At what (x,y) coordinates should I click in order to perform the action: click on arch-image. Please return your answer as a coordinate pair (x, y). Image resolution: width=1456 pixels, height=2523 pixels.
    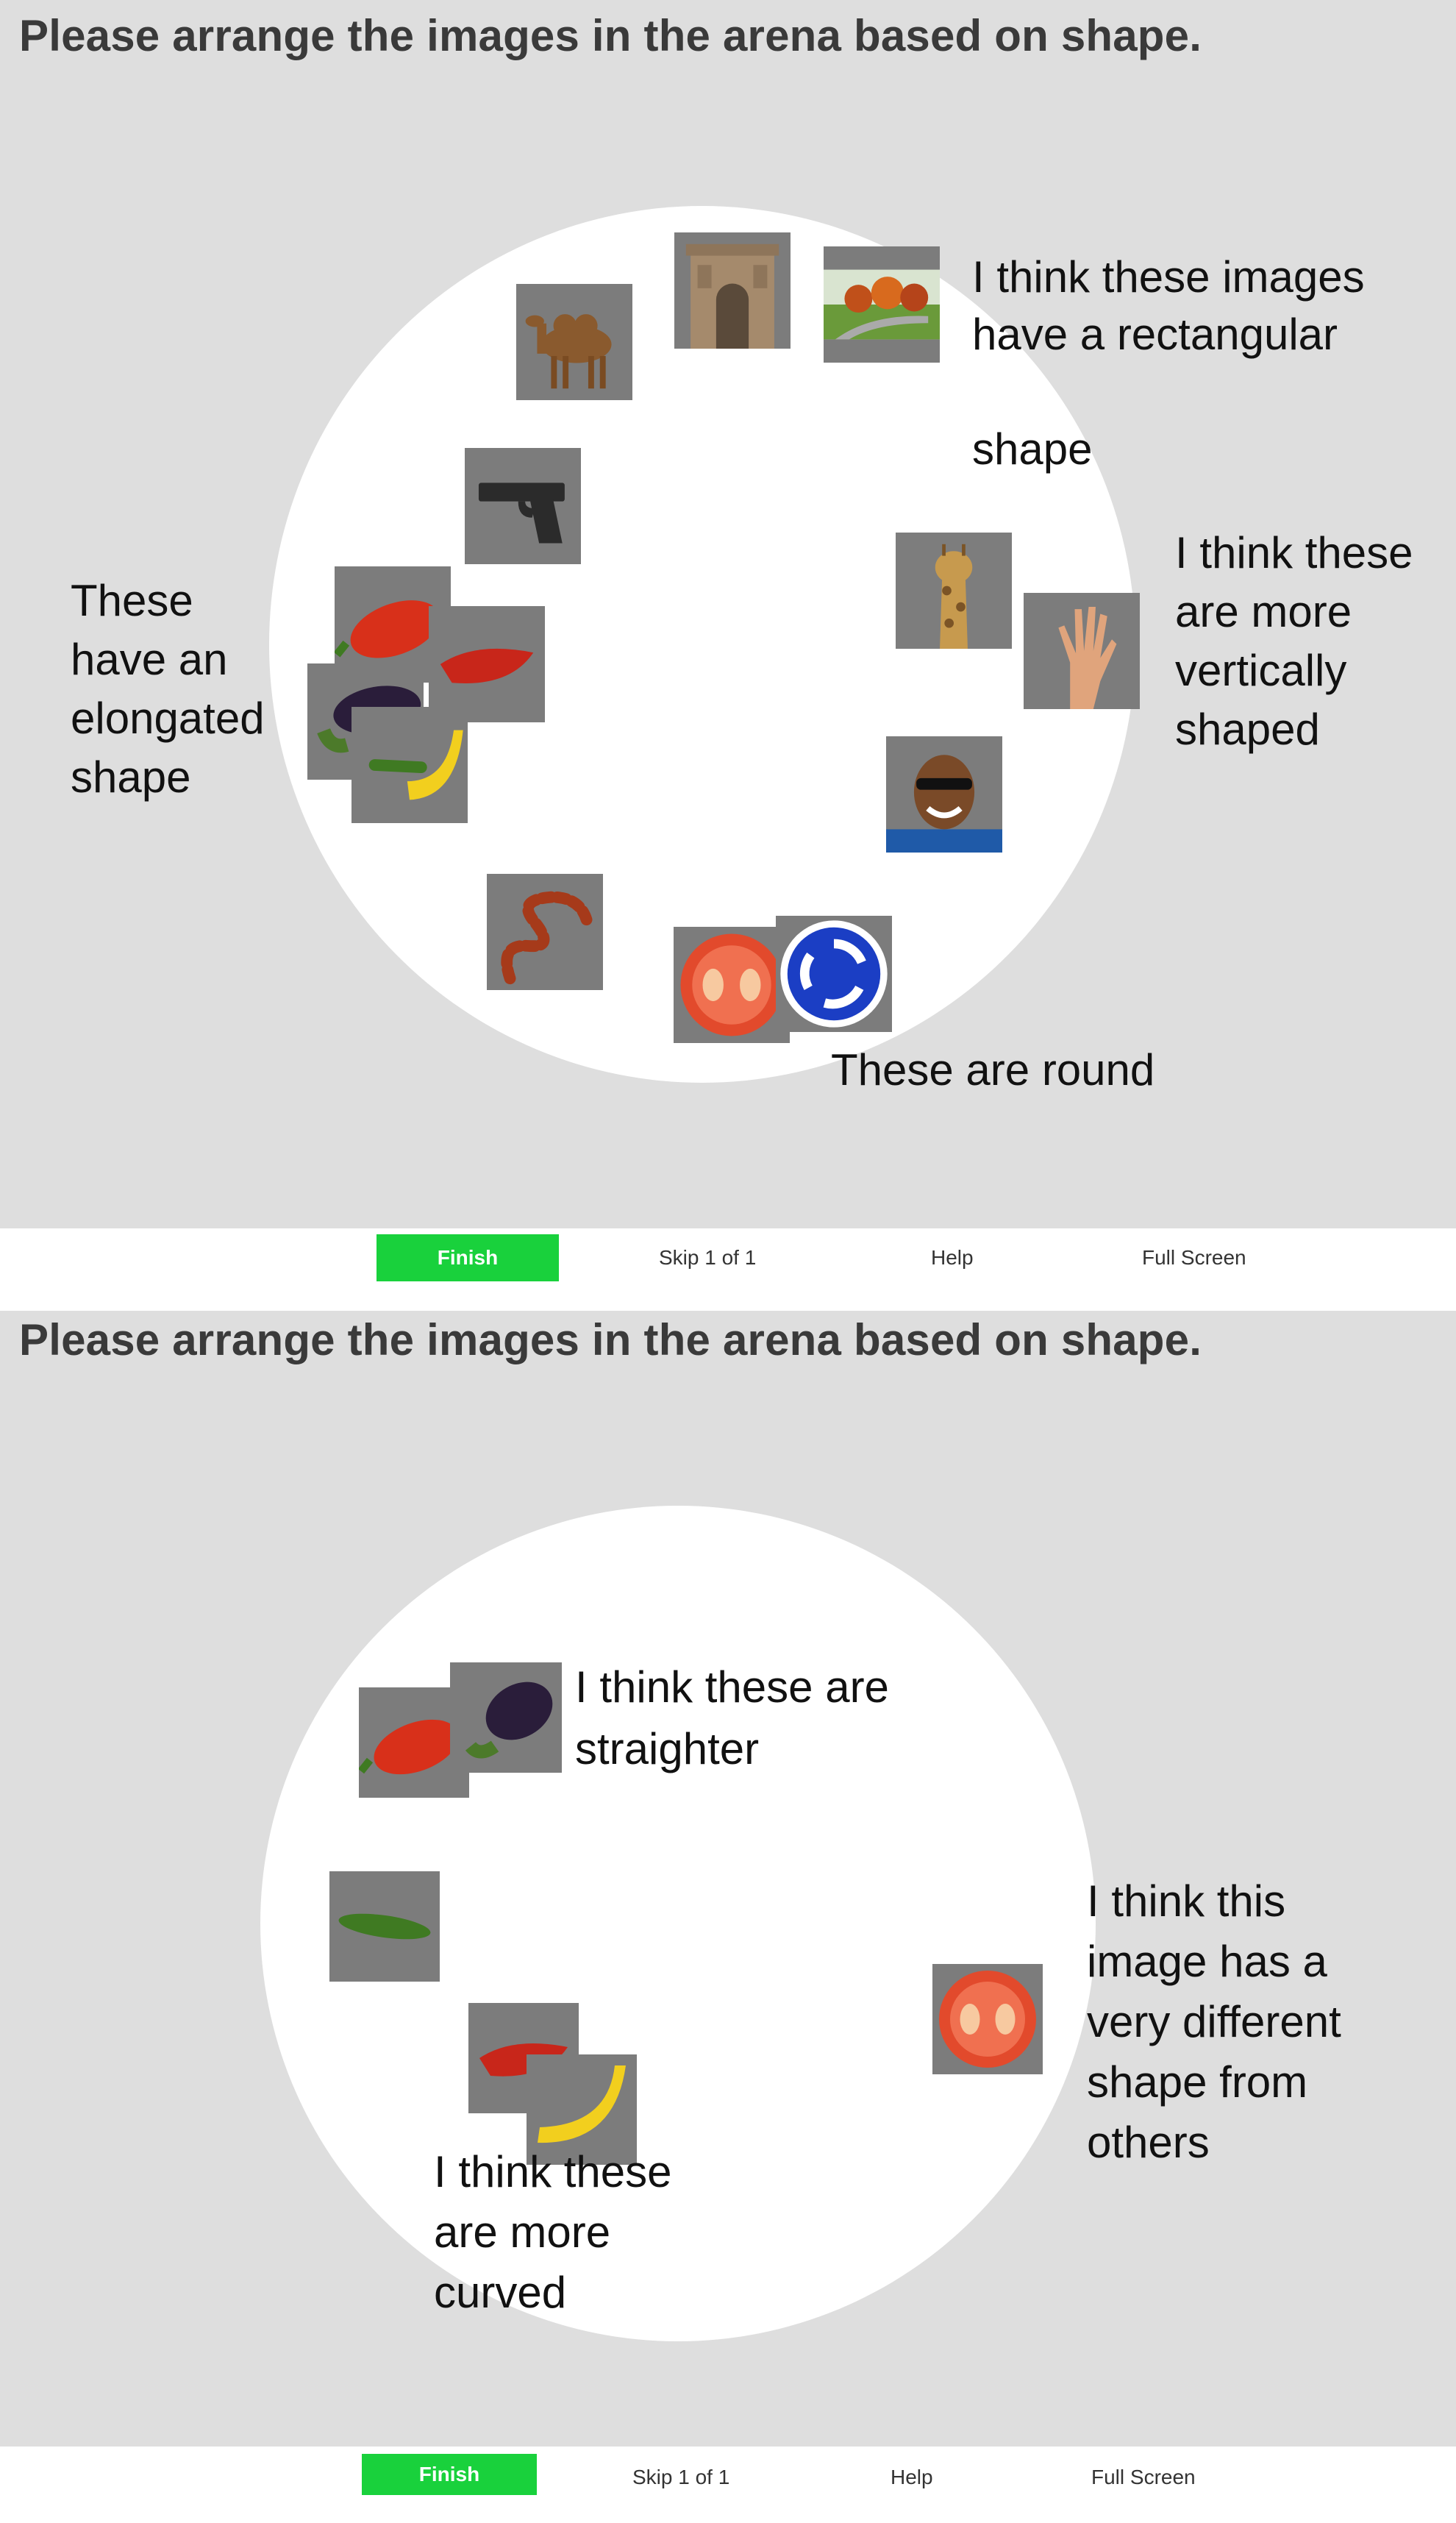
    Looking at the image, I should click on (732, 290).